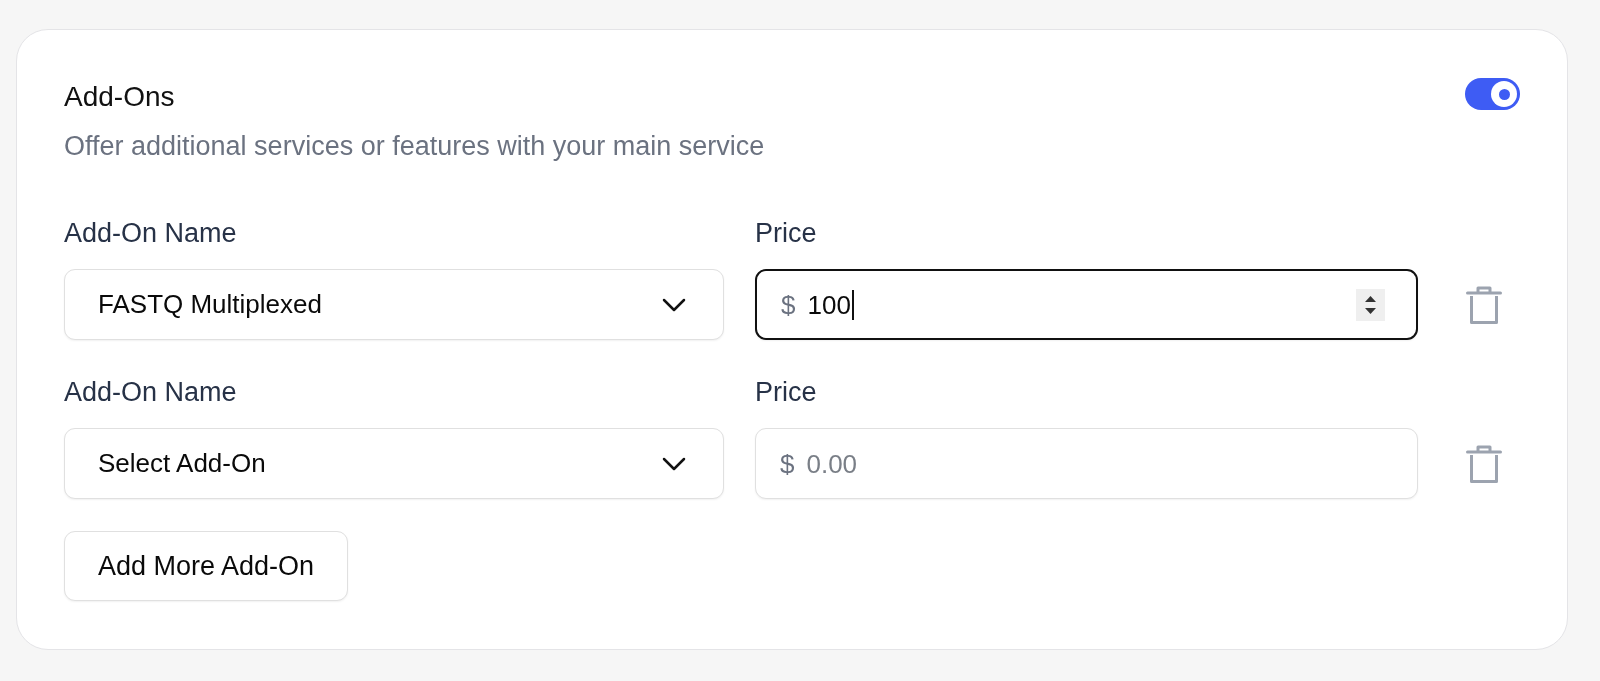 This screenshot has width=1600, height=681. Describe the element at coordinates (206, 566) in the screenshot. I see `add-more-button: Add More Add-On` at that location.